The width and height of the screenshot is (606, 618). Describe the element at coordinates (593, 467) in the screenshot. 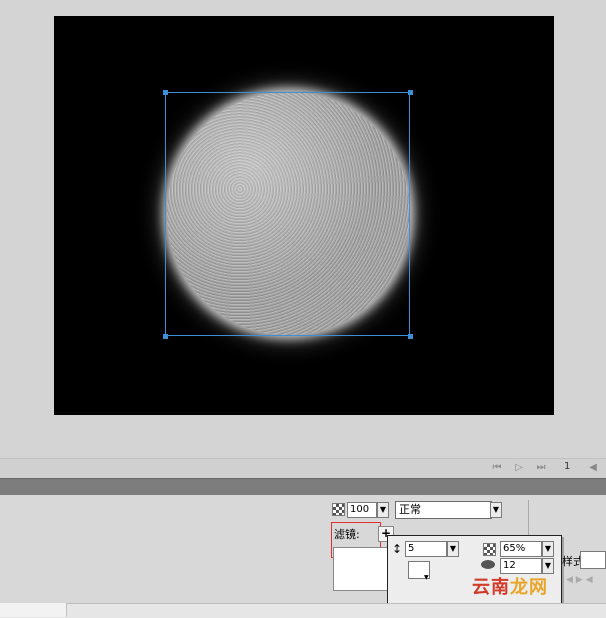

I see `step-back-icon: ◀` at that location.